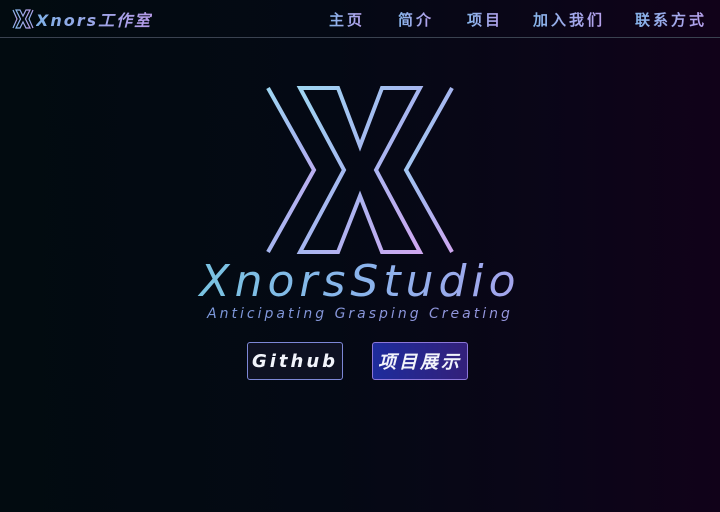  Describe the element at coordinates (569, 19) in the screenshot. I see `nav-item-join-us: 加入我们` at that location.